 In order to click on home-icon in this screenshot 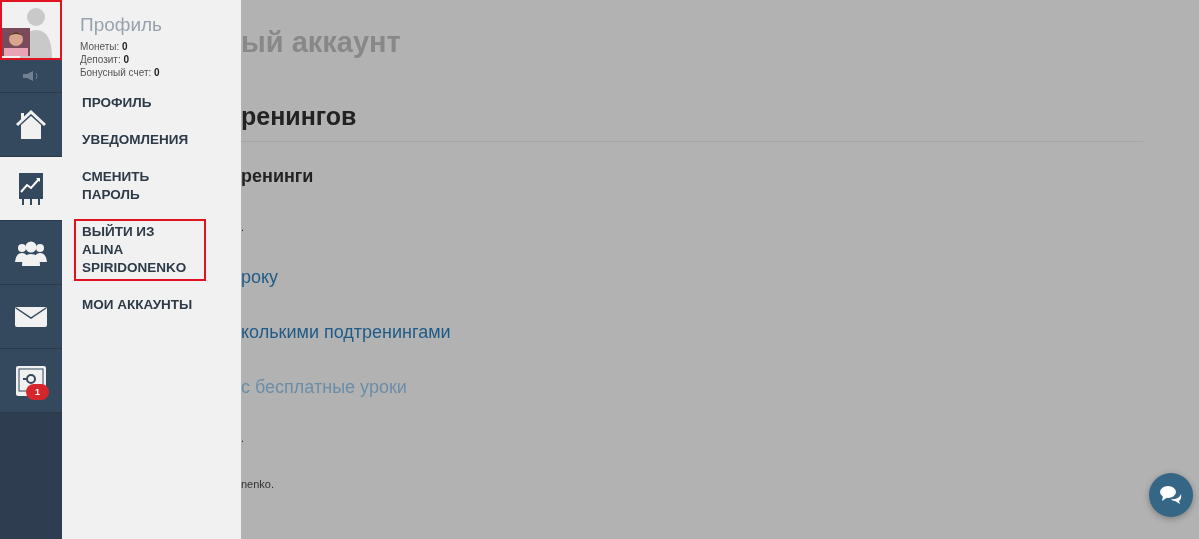, I will do `click(31, 124)`.